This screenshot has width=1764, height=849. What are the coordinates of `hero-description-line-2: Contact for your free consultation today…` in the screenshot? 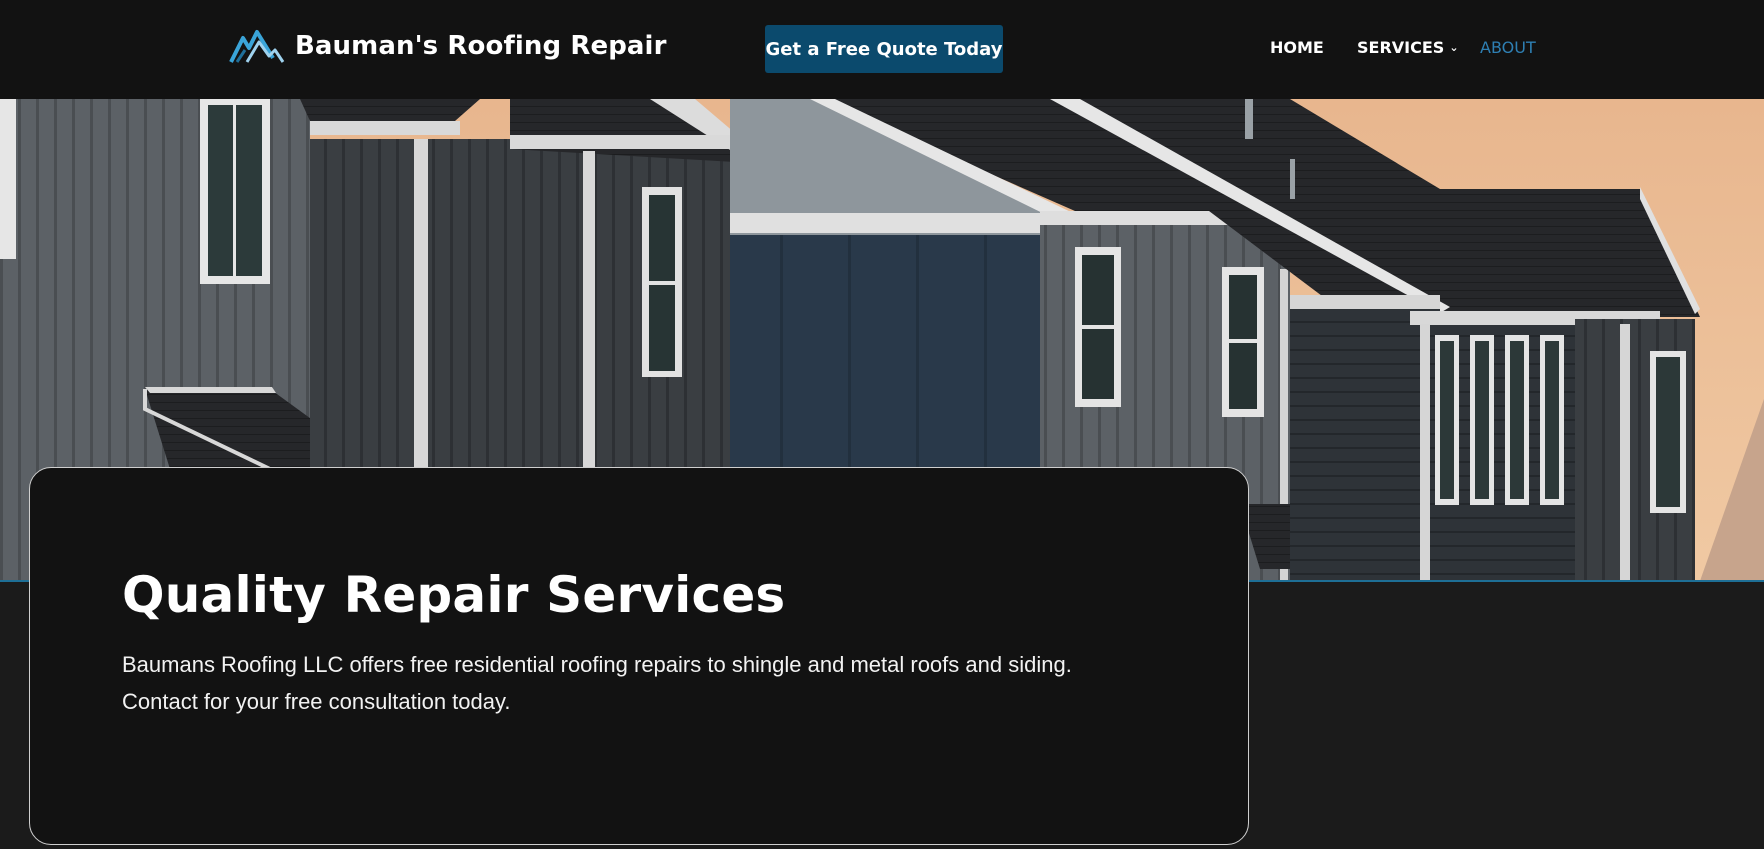 It's located at (316, 701).